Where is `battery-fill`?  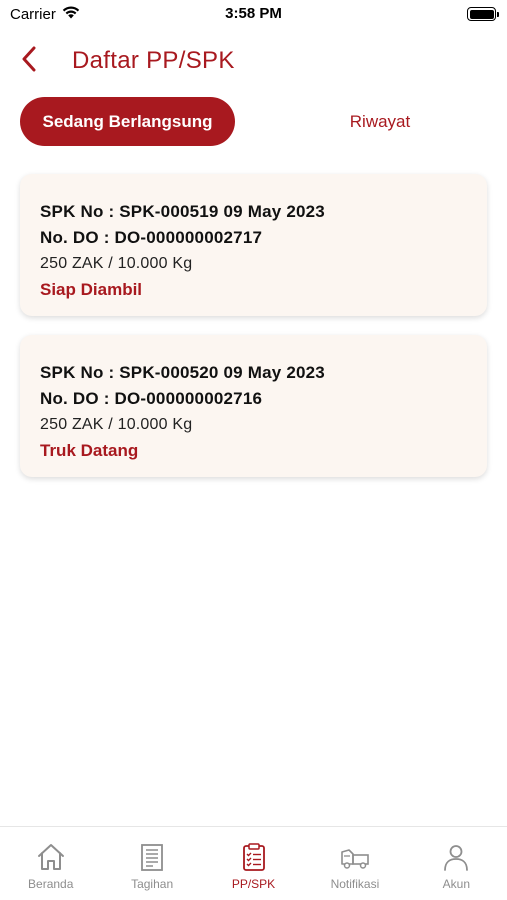 battery-fill is located at coordinates (481, 14).